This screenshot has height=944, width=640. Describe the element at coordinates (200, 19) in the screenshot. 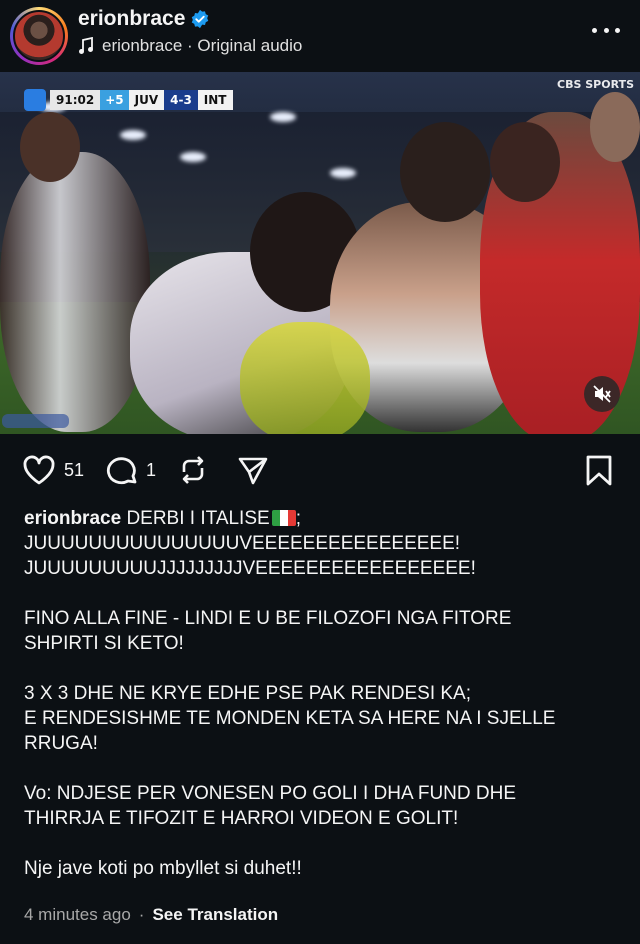

I see `verified-badge-icon` at that location.